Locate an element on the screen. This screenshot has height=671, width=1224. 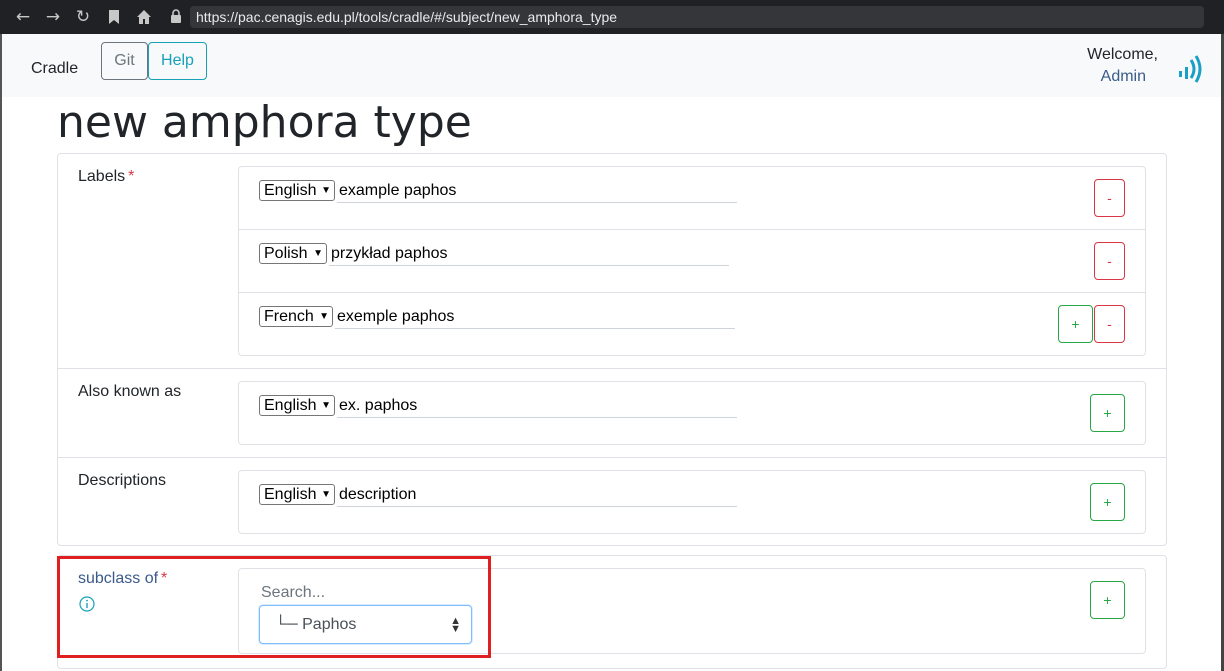
label-input: przykład paphos is located at coordinates (529, 254).